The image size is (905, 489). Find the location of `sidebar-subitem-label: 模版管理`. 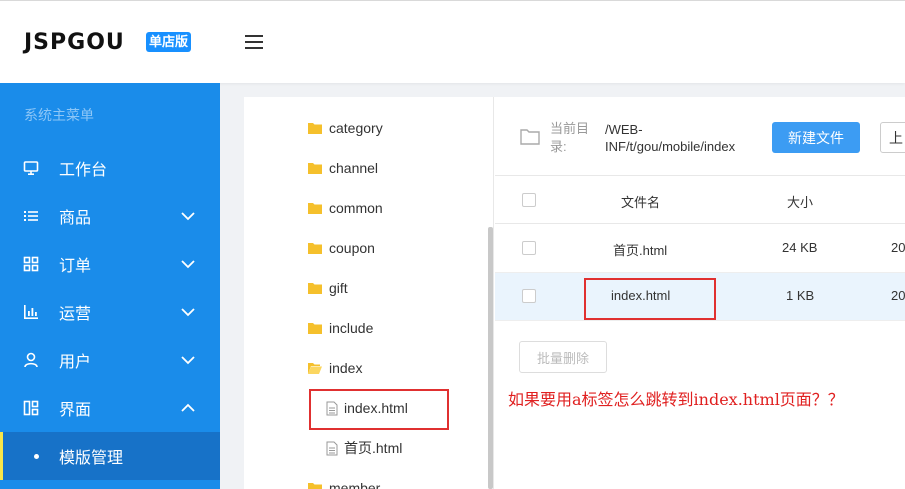

sidebar-subitem-label: 模版管理 is located at coordinates (91, 458).